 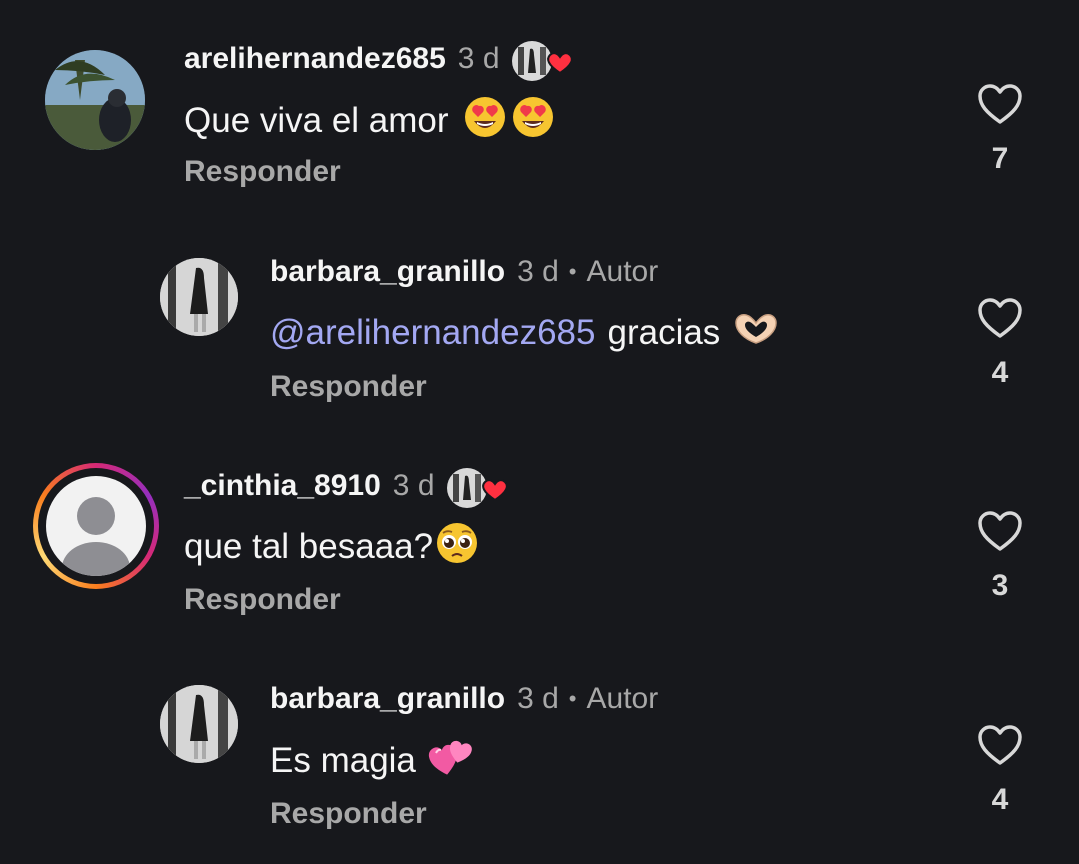 I want to click on like-count: 3, so click(x=1000, y=585).